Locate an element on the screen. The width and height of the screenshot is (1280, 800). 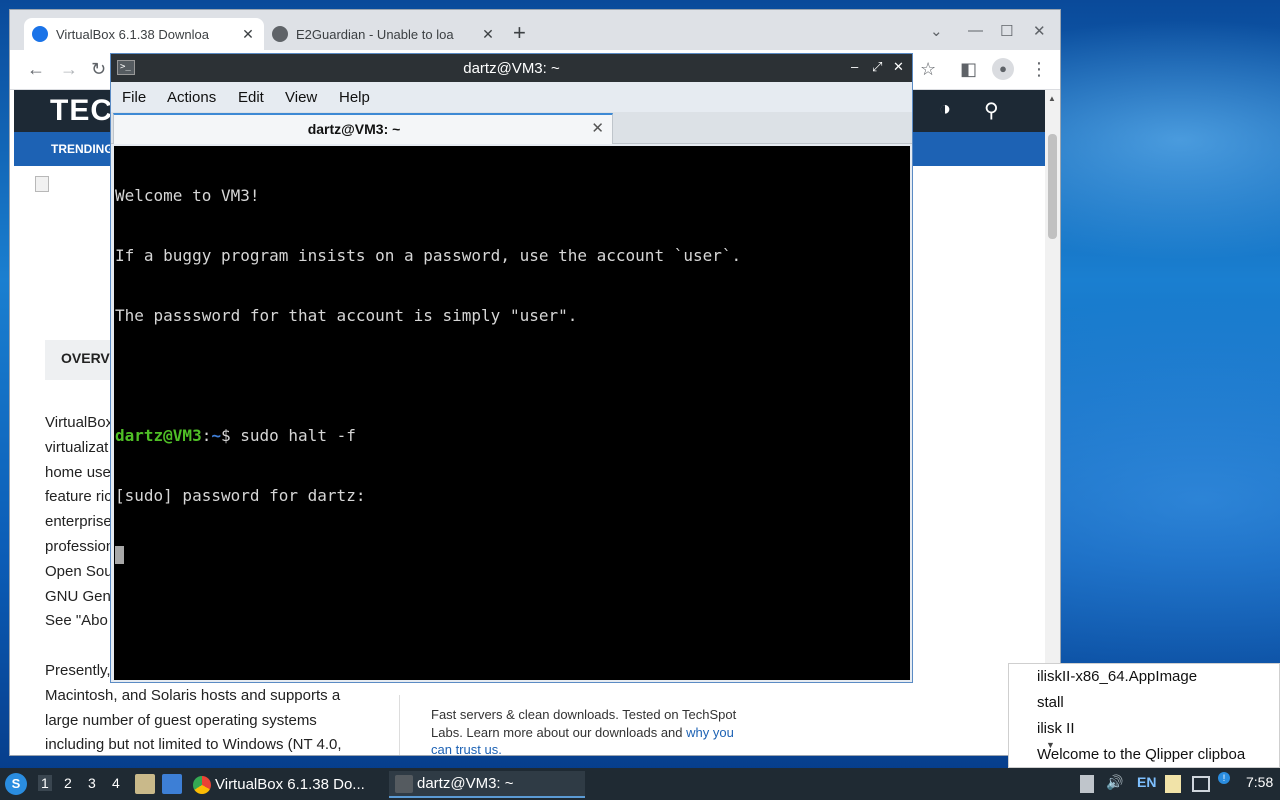
file-manager-icon is located at coordinates (145, 784).